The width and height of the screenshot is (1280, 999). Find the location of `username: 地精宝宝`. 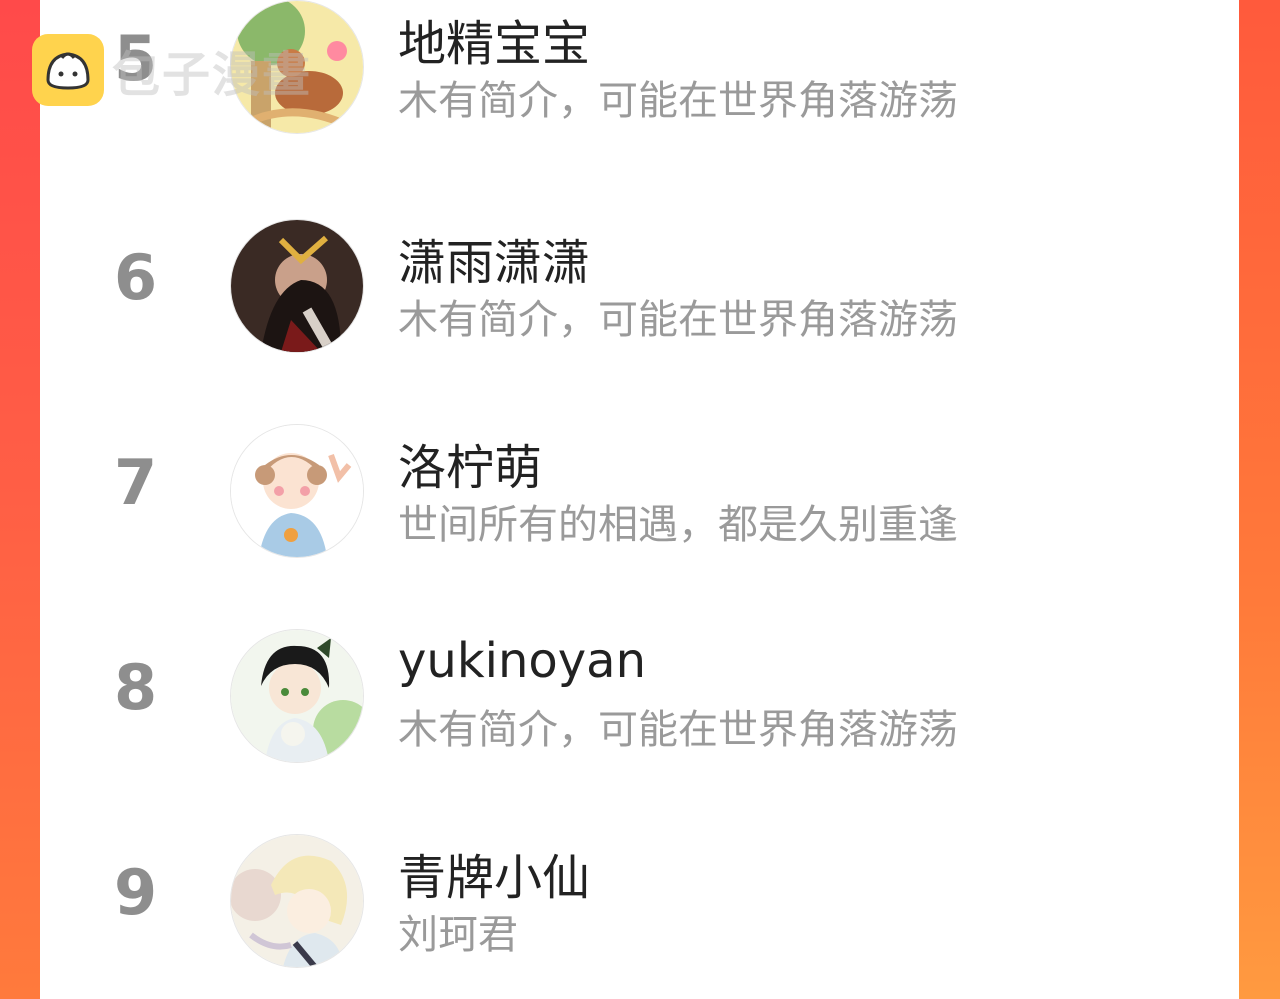

username: 地精宝宝 is located at coordinates (494, 39).